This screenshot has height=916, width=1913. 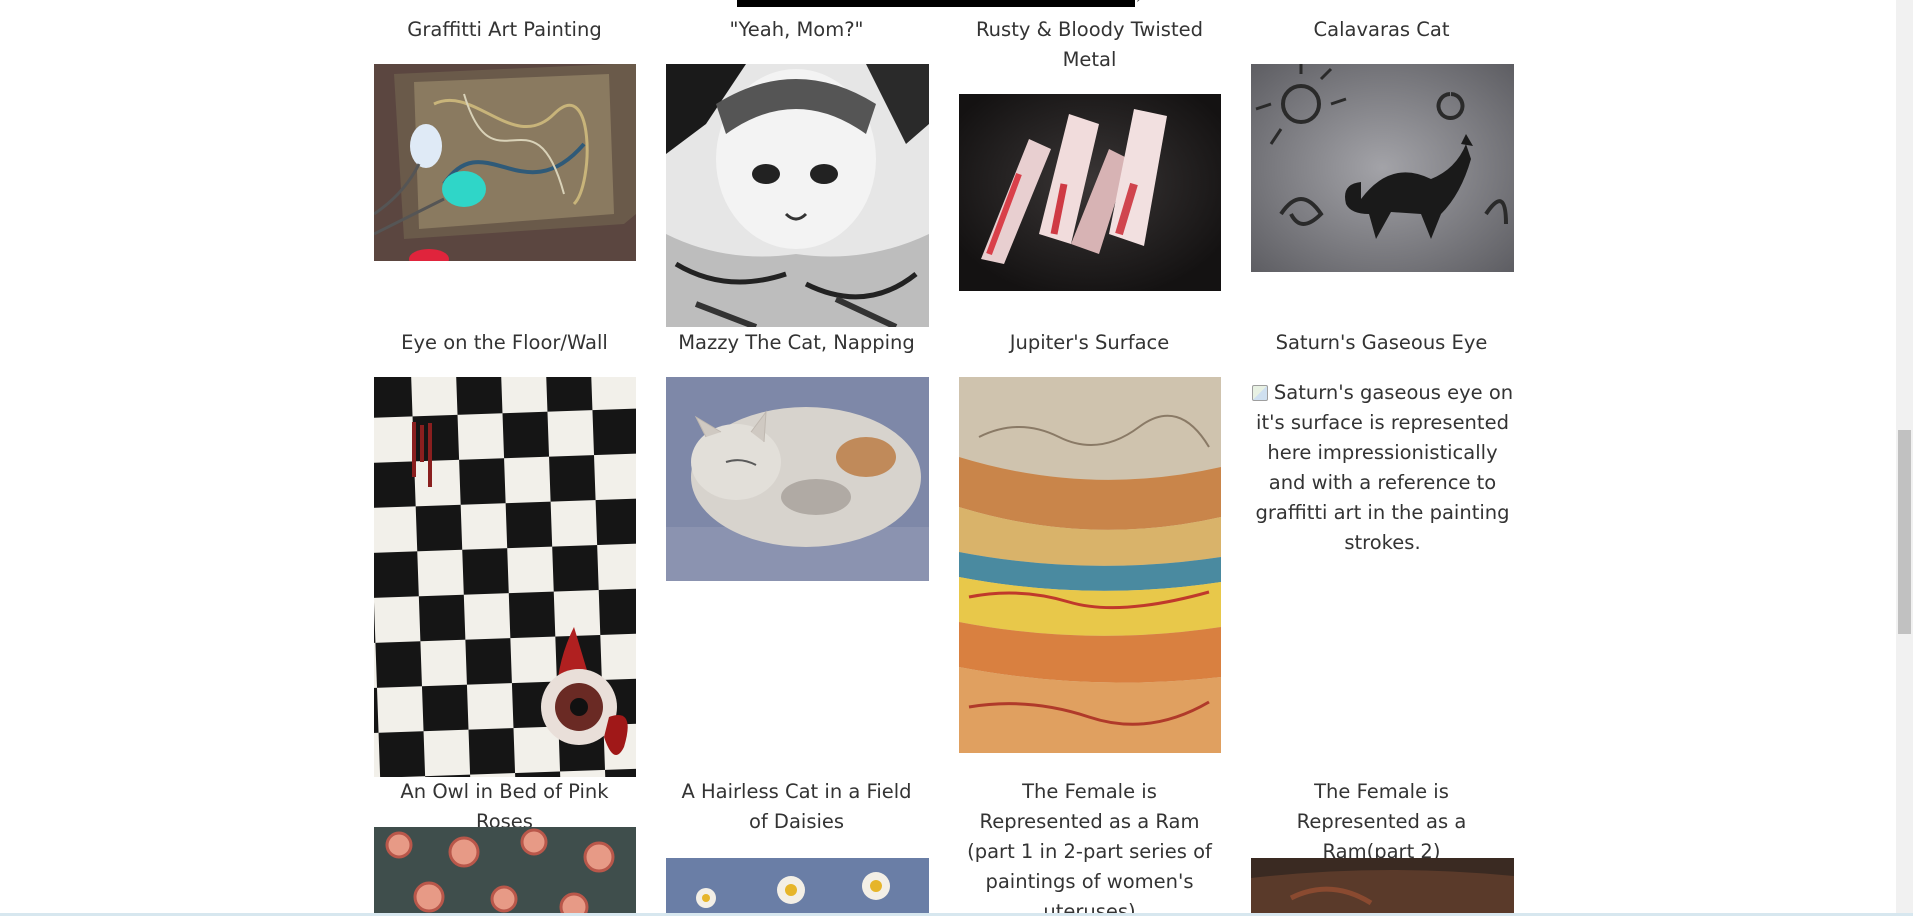 I want to click on artwork-title: "Yeah, Mom?", so click(x=796, y=29).